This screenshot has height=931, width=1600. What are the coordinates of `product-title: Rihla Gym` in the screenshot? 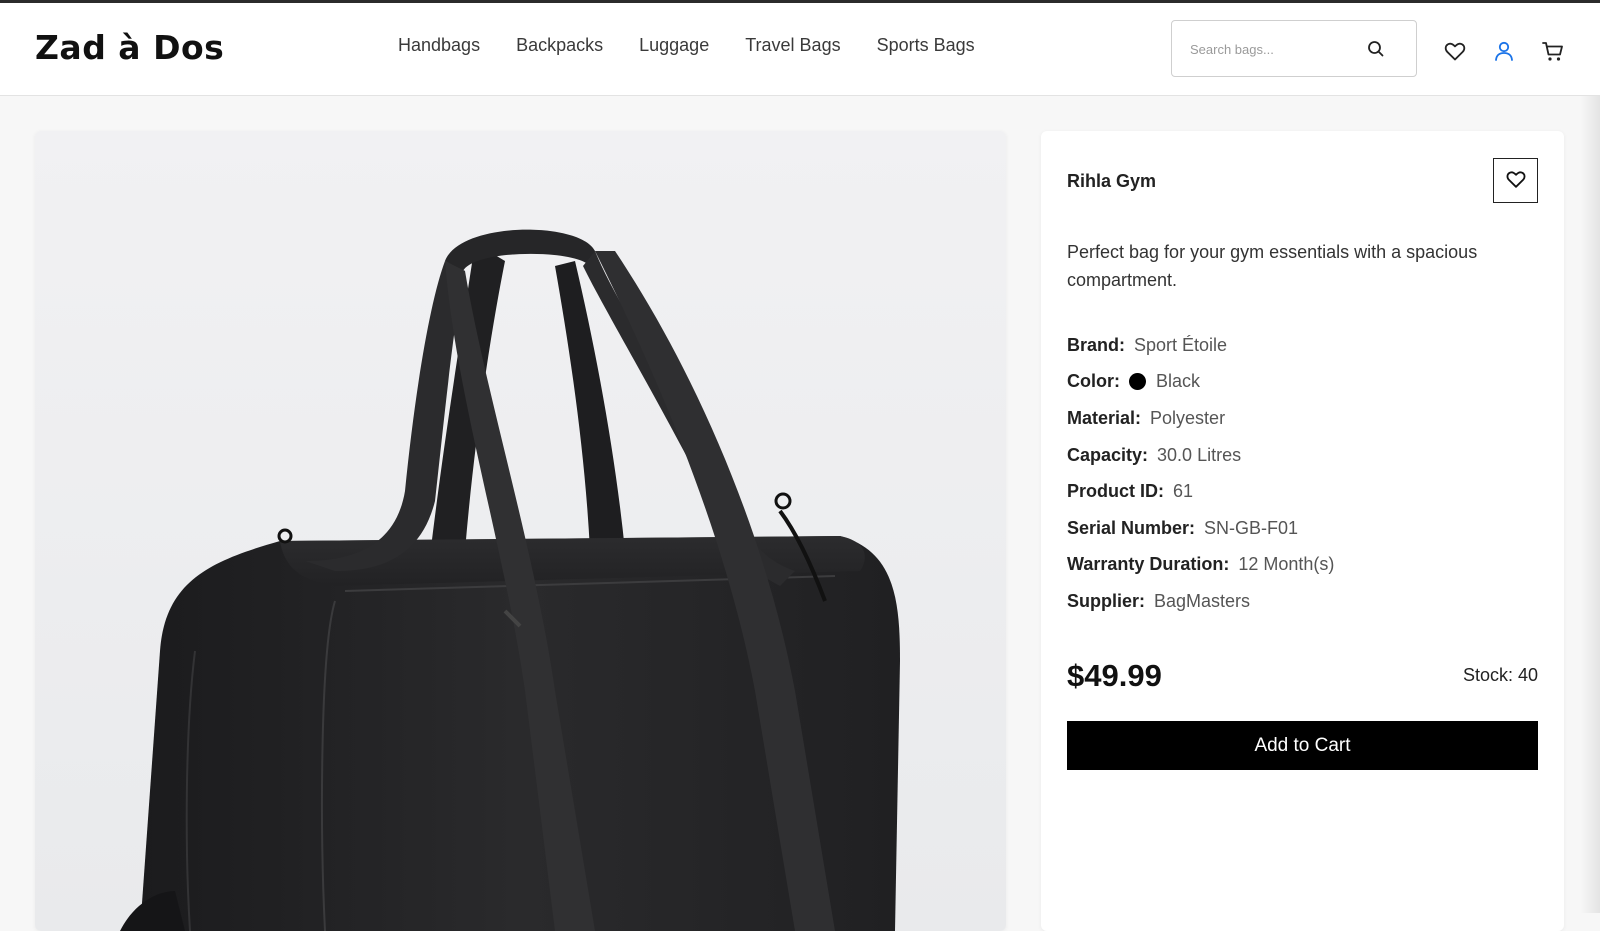 It's located at (1112, 181).